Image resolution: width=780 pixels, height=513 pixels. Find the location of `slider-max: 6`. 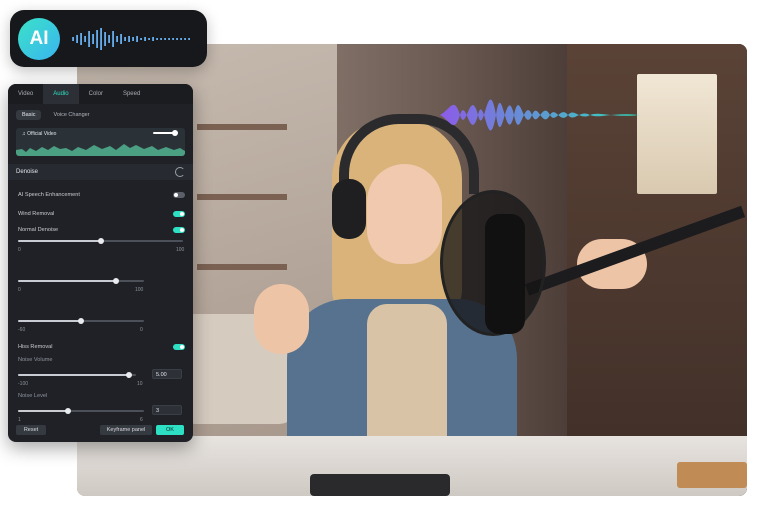

slider-max: 6 is located at coordinates (141, 420).